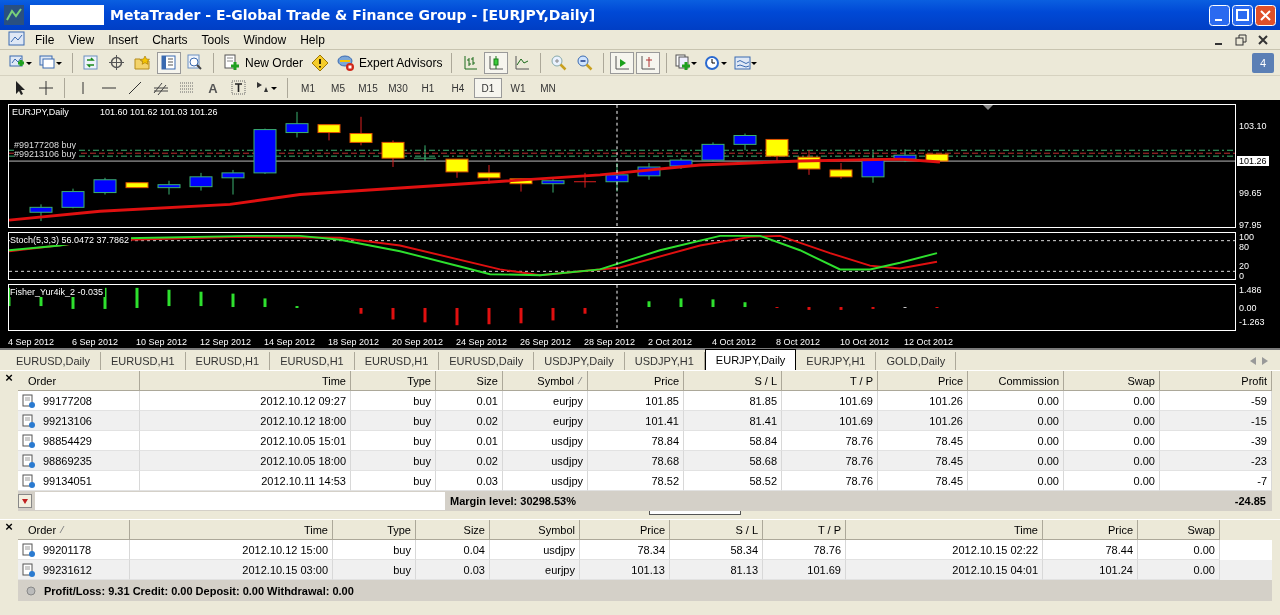  Describe the element at coordinates (1219, 15) in the screenshot. I see `minimize-icon` at that location.